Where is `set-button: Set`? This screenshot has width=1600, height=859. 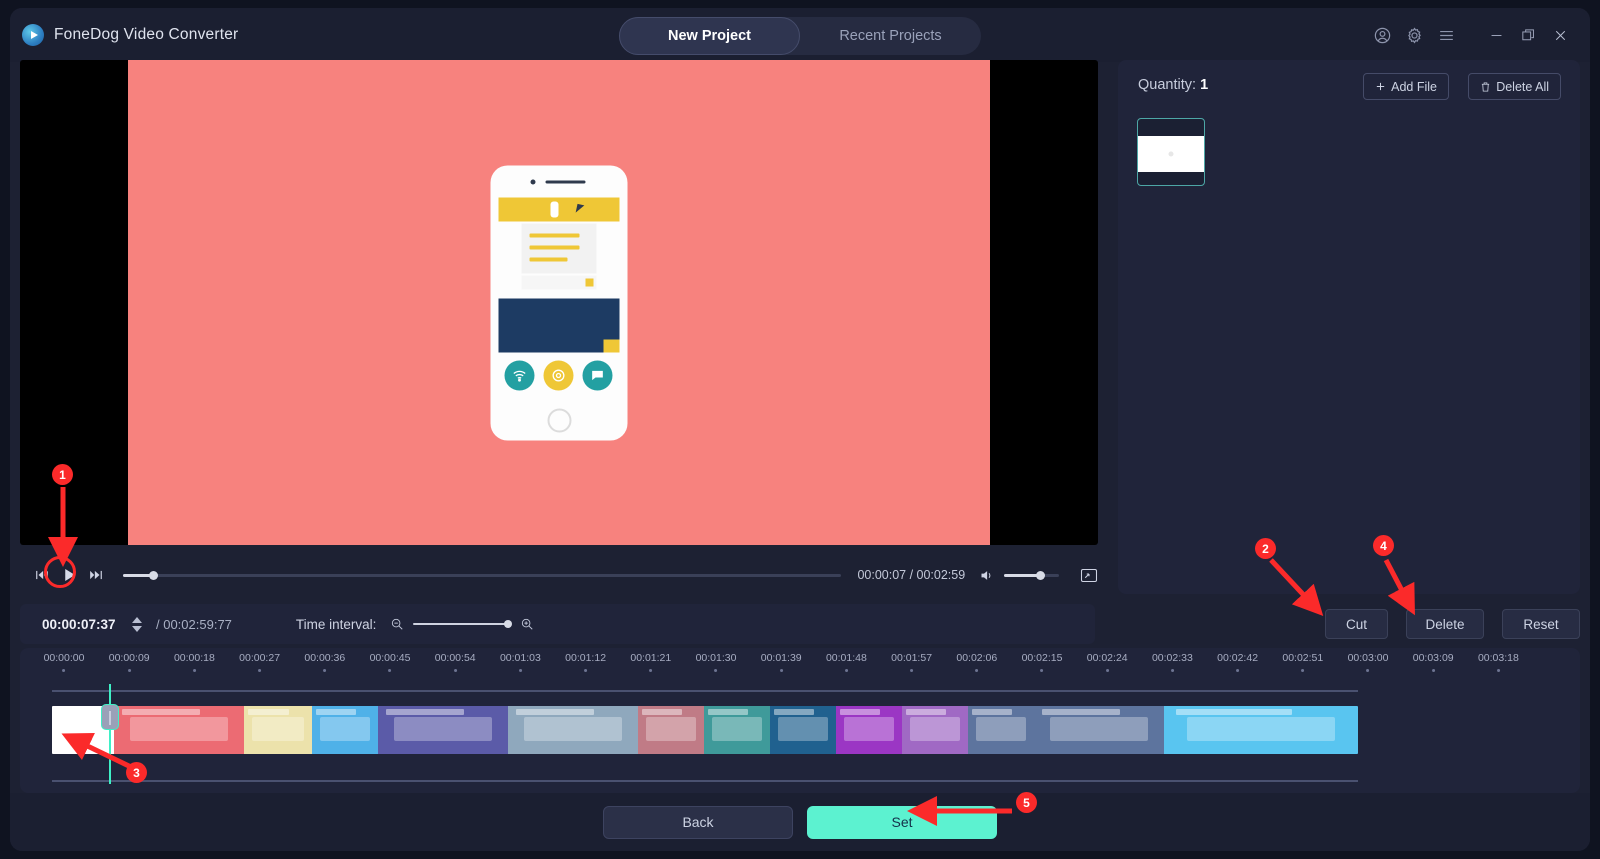 set-button: Set is located at coordinates (902, 822).